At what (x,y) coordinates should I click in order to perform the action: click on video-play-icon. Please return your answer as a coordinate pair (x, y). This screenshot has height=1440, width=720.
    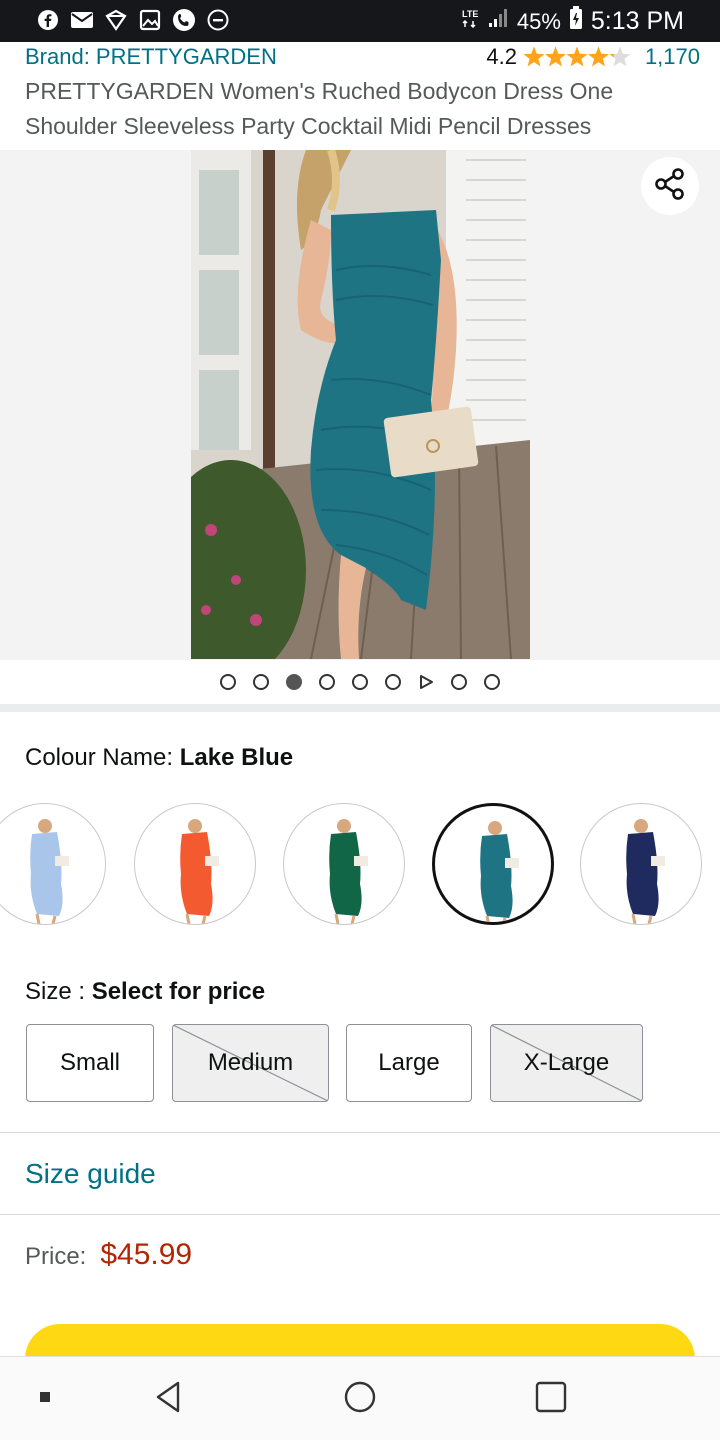
    Looking at the image, I should click on (426, 682).